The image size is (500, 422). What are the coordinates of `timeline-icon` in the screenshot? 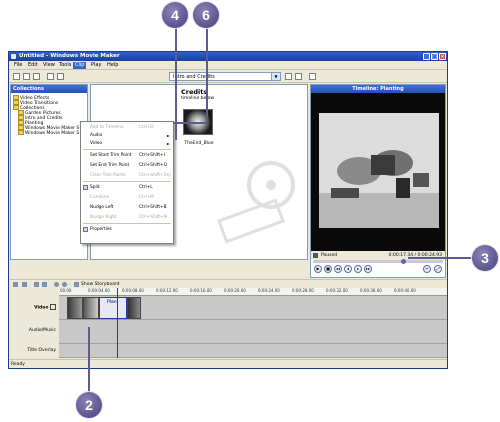 It's located at (15, 284).